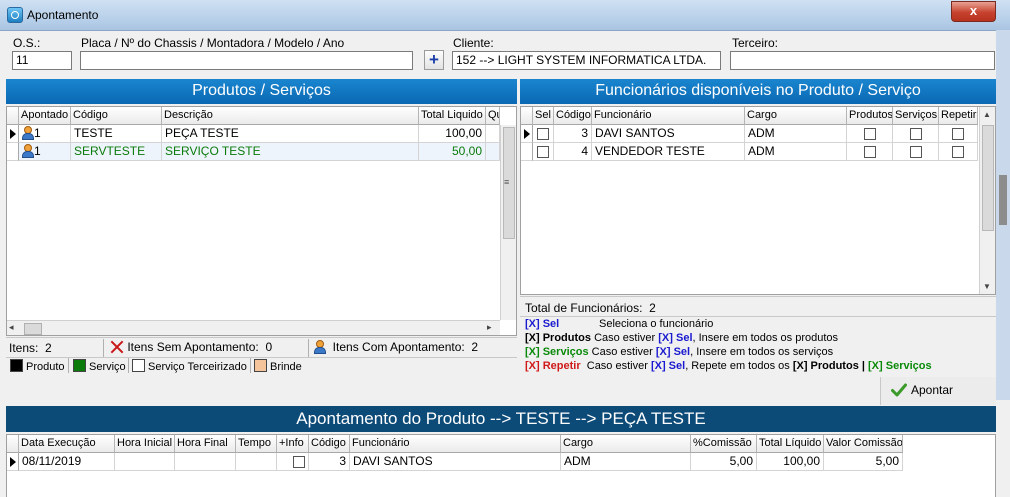 Image resolution: width=1010 pixels, height=497 pixels. Describe the element at coordinates (870, 116) in the screenshot. I see `col-produtos: Produtos` at that location.